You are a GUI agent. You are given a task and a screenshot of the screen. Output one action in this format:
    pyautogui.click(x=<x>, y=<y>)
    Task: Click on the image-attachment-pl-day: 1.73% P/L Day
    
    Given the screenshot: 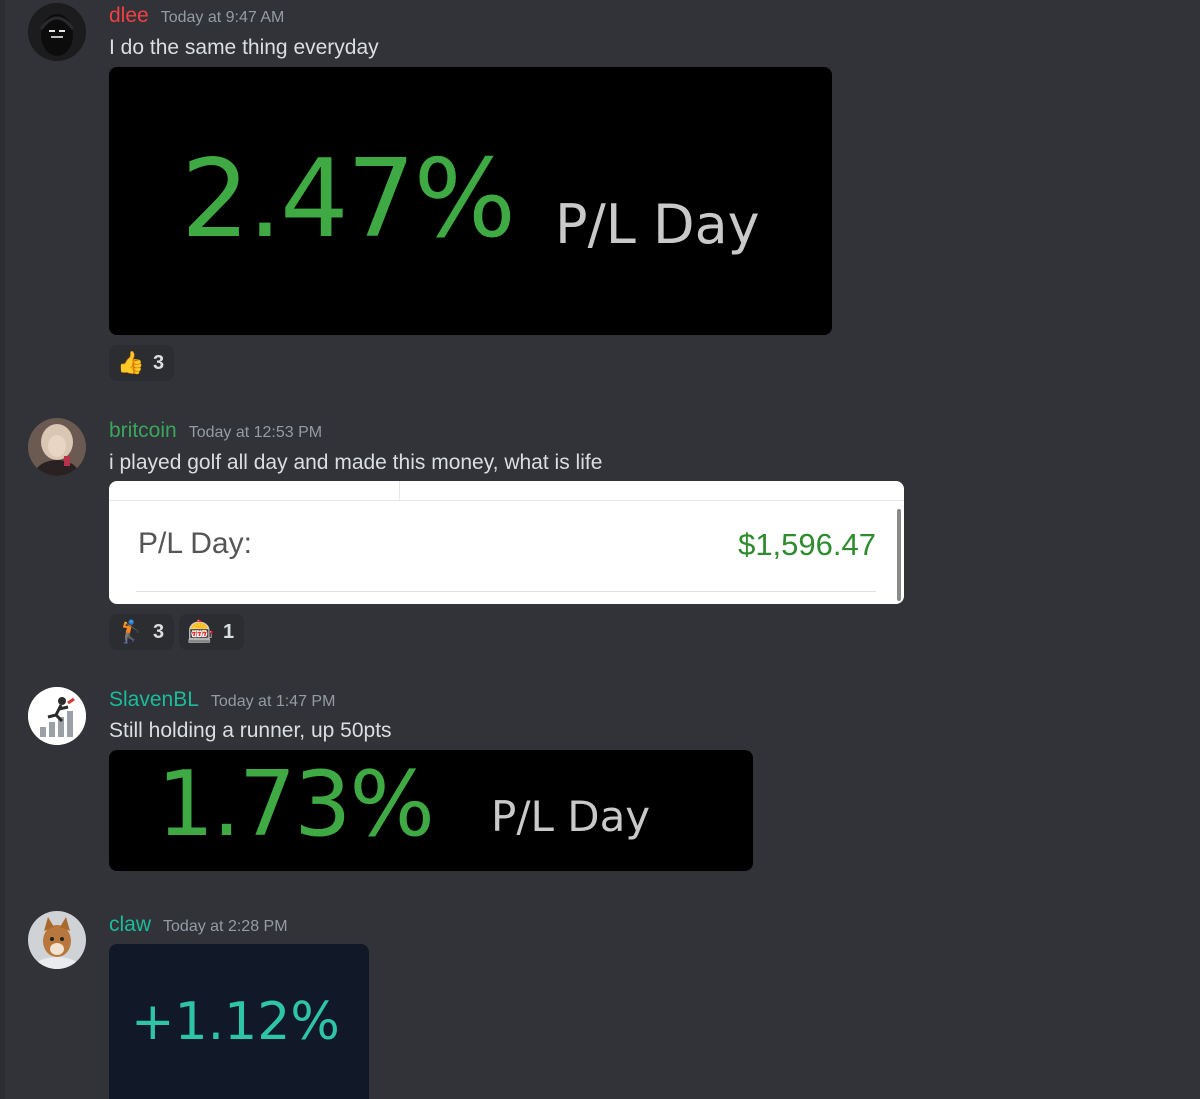 What is the action you would take?
    pyautogui.click(x=431, y=810)
    